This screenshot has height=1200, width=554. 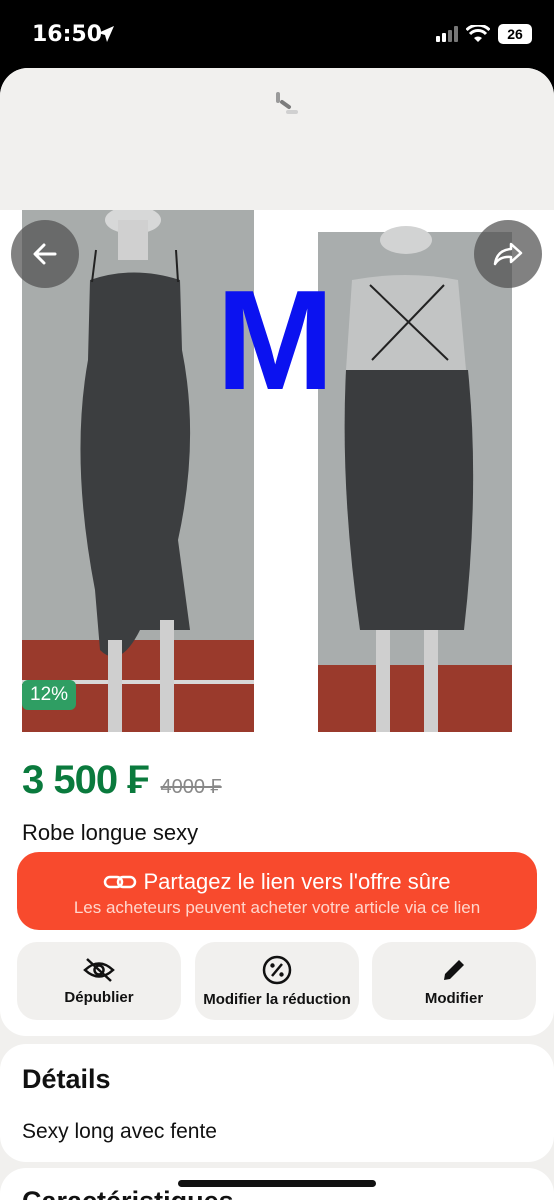 I want to click on battery-icon: 26, so click(x=515, y=34).